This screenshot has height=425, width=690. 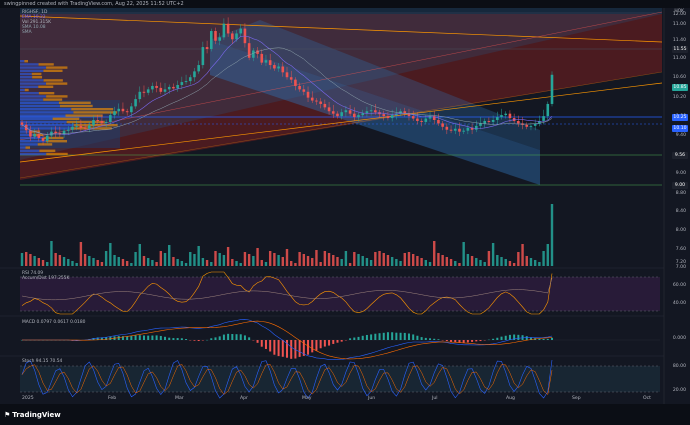 I want to click on stoch-axis-label: 20.00, so click(x=679, y=390).